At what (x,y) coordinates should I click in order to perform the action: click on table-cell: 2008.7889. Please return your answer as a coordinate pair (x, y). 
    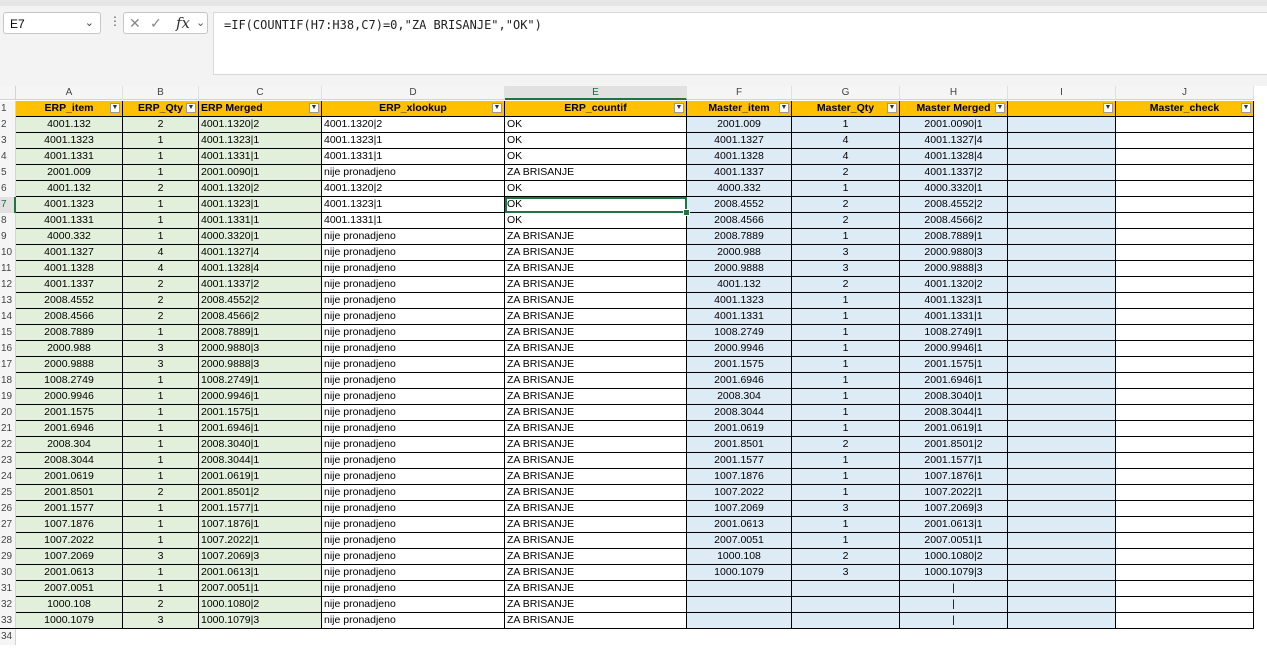
    Looking at the image, I should click on (69, 333).